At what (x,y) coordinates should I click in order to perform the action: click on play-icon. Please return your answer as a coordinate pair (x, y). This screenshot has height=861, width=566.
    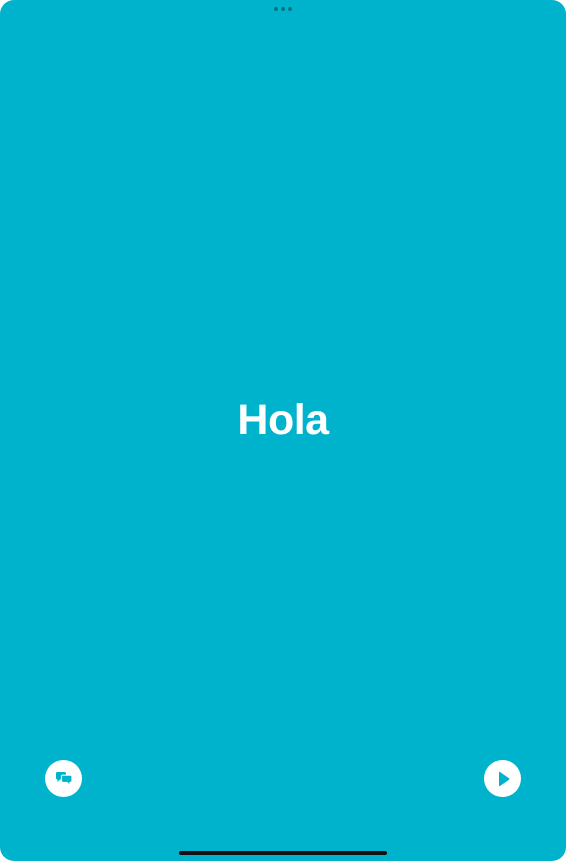
    Looking at the image, I should click on (503, 778).